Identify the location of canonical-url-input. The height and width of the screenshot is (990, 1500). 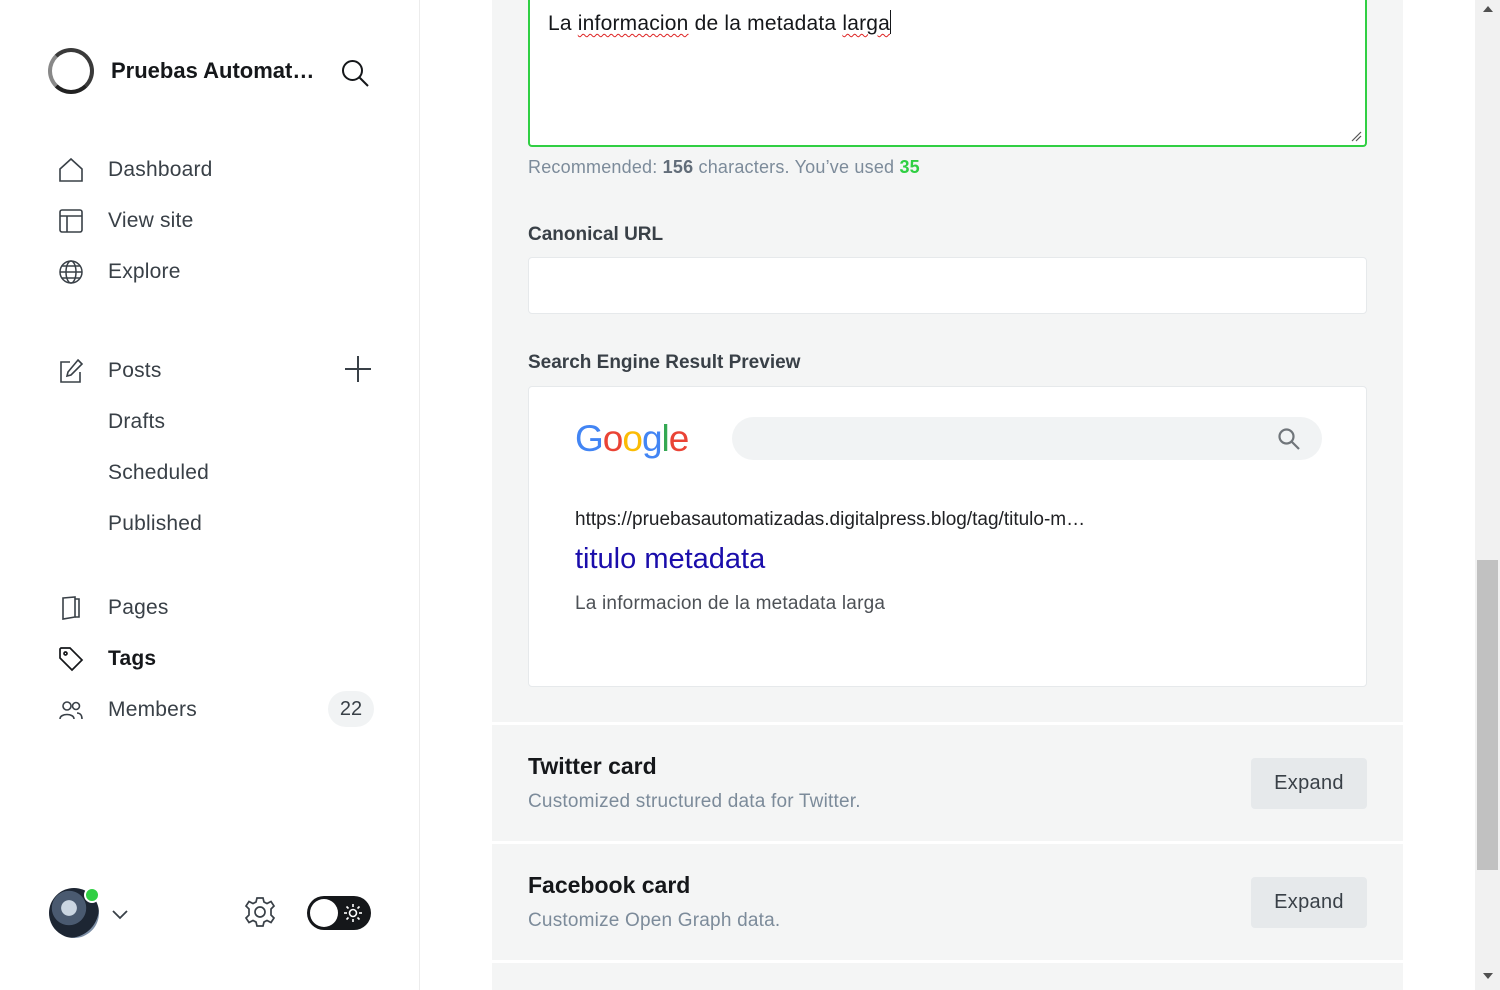
(947, 285).